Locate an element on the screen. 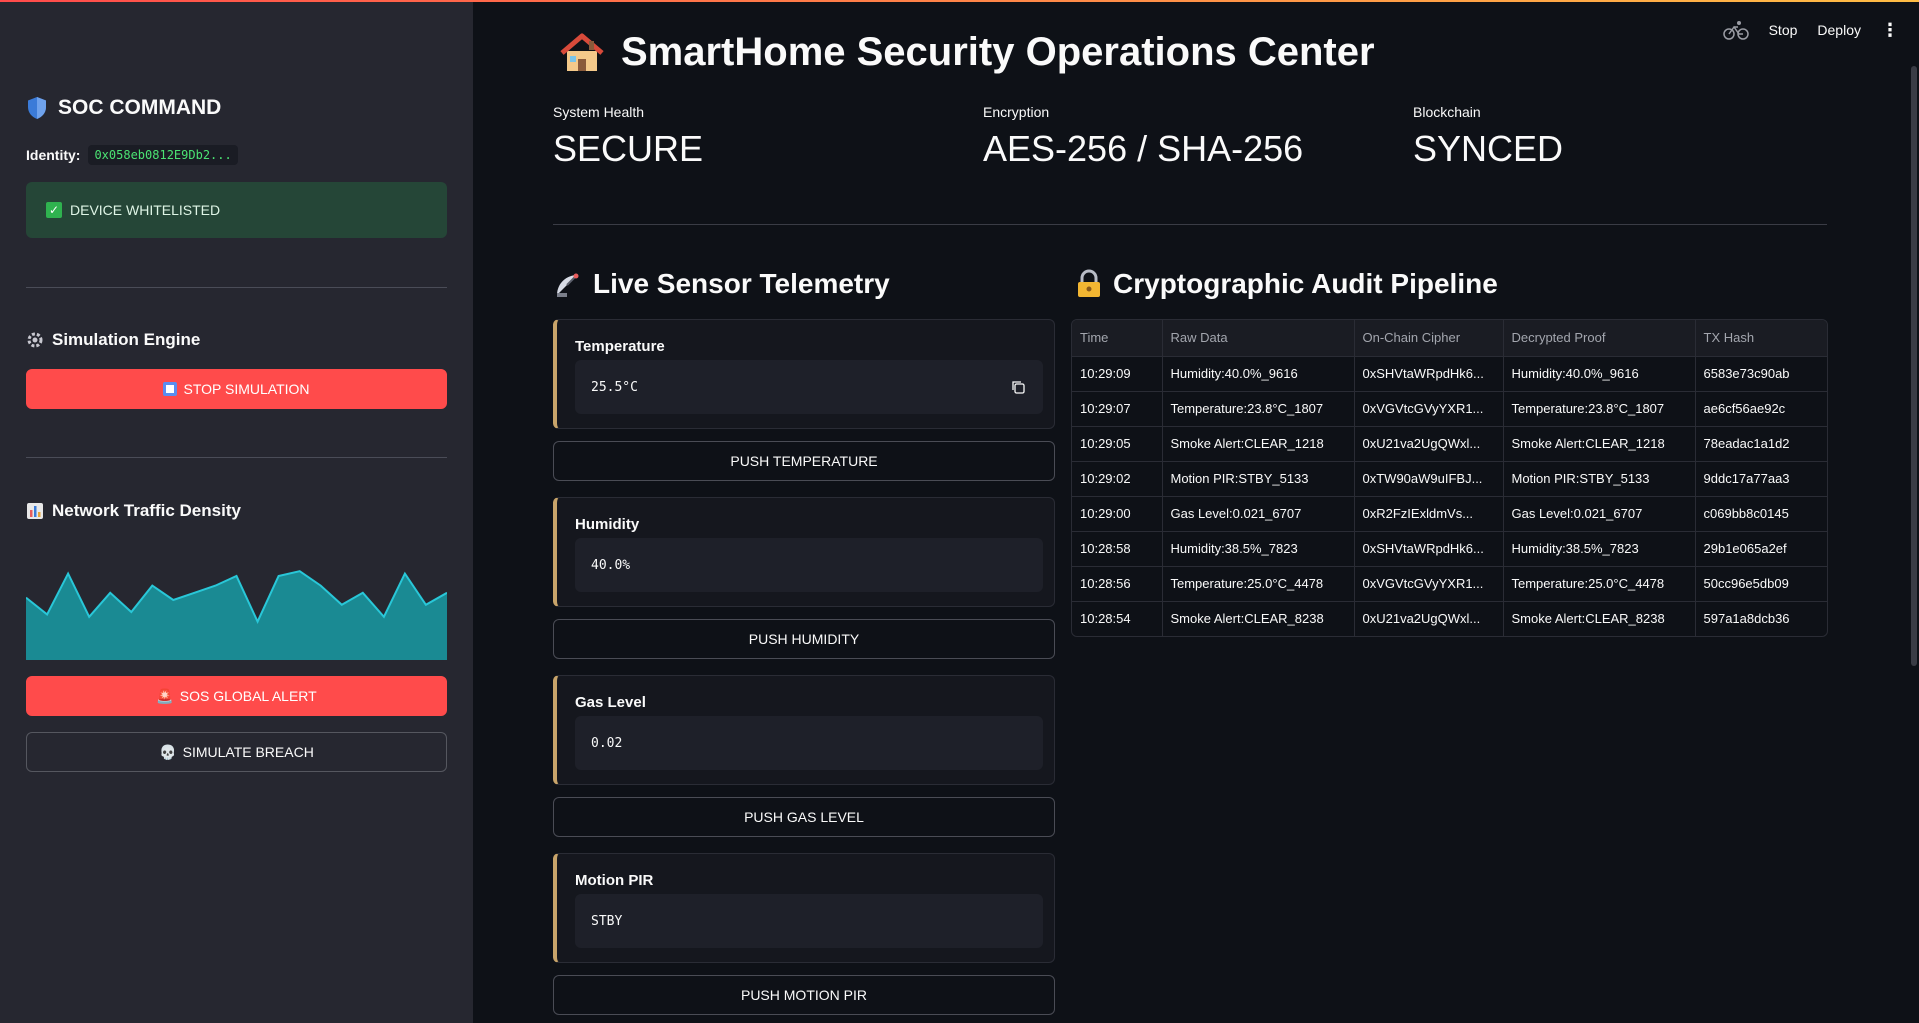 The width and height of the screenshot is (1919, 1023). deploy-button: Deploy is located at coordinates (1839, 30).